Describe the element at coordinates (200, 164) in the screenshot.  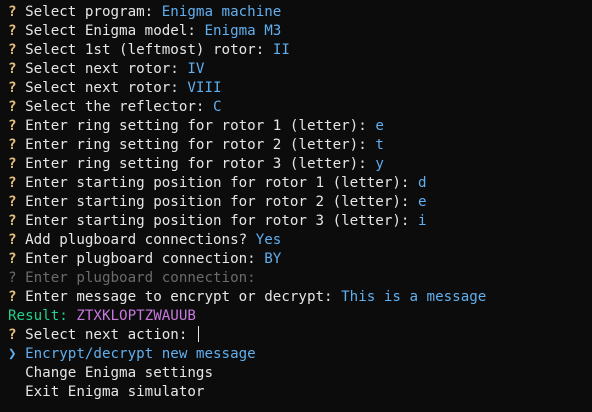
I see `question-text: Enter ring setting for rotor 3 (letter):` at that location.